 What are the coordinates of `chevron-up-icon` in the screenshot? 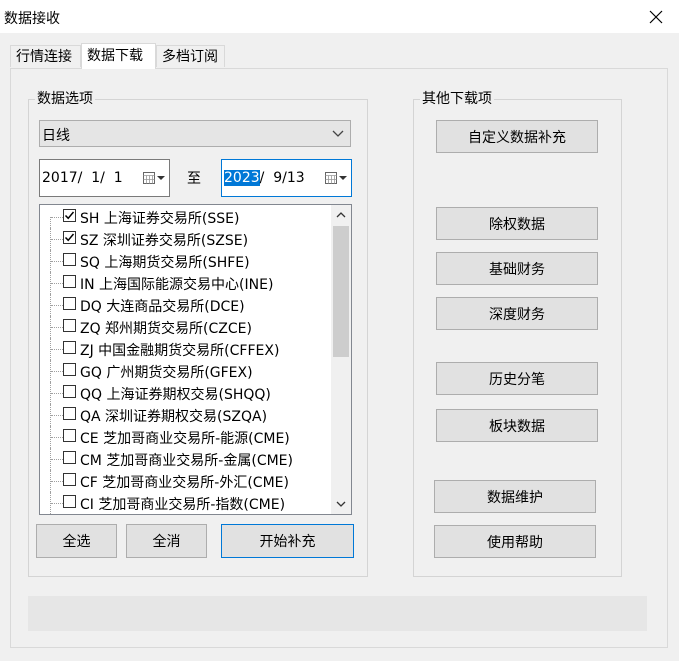 It's located at (341, 215).